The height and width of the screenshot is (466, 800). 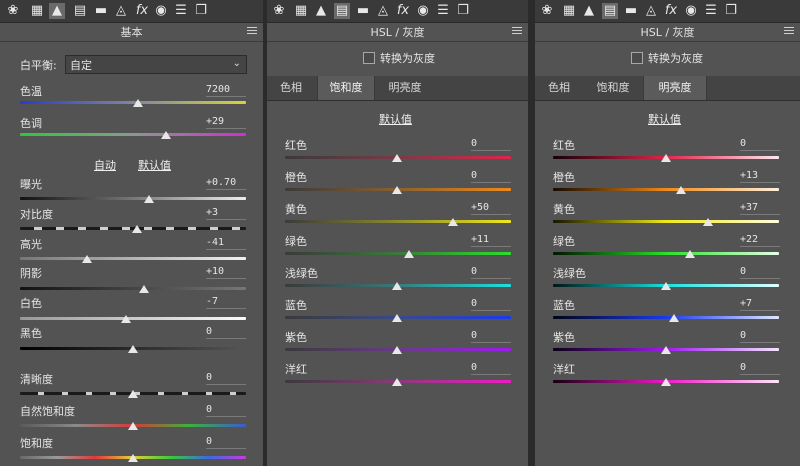 What do you see at coordinates (491, 240) in the screenshot?
I see `green-value: +11` at bounding box center [491, 240].